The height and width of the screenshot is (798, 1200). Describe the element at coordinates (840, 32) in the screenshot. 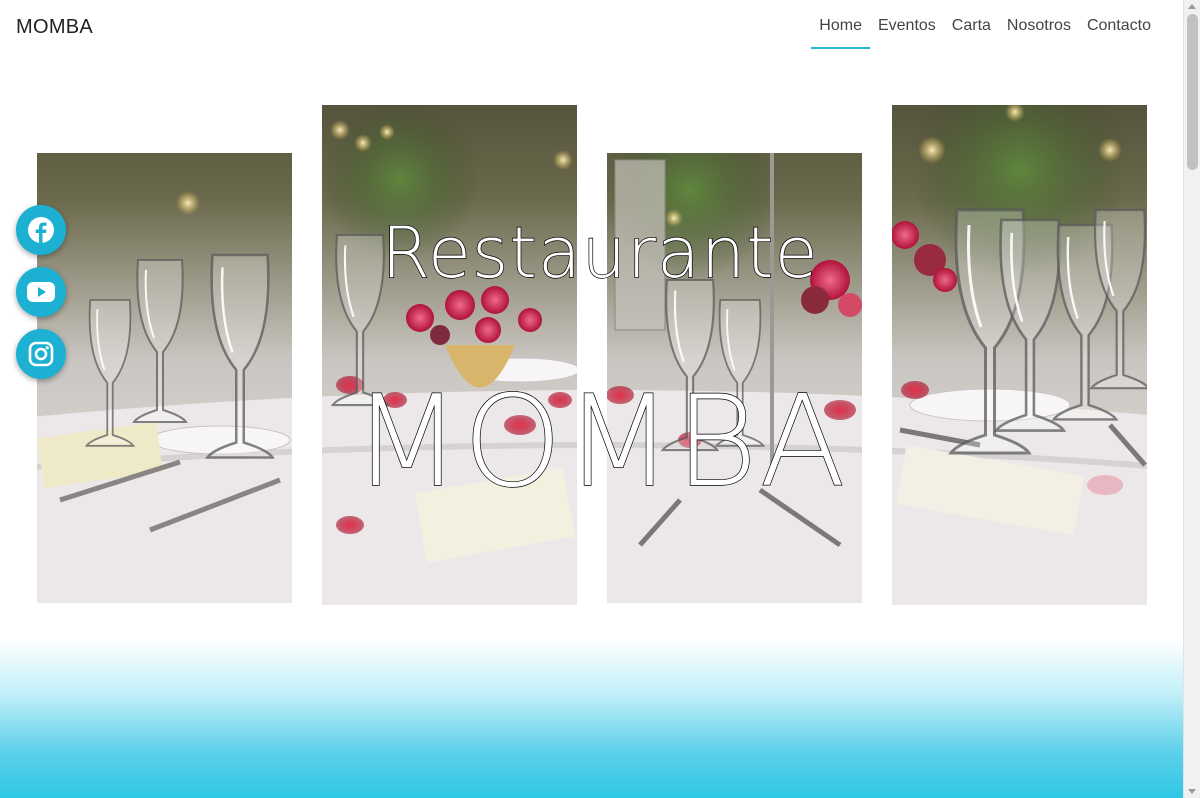

I see `nav-item-home: Home` at that location.